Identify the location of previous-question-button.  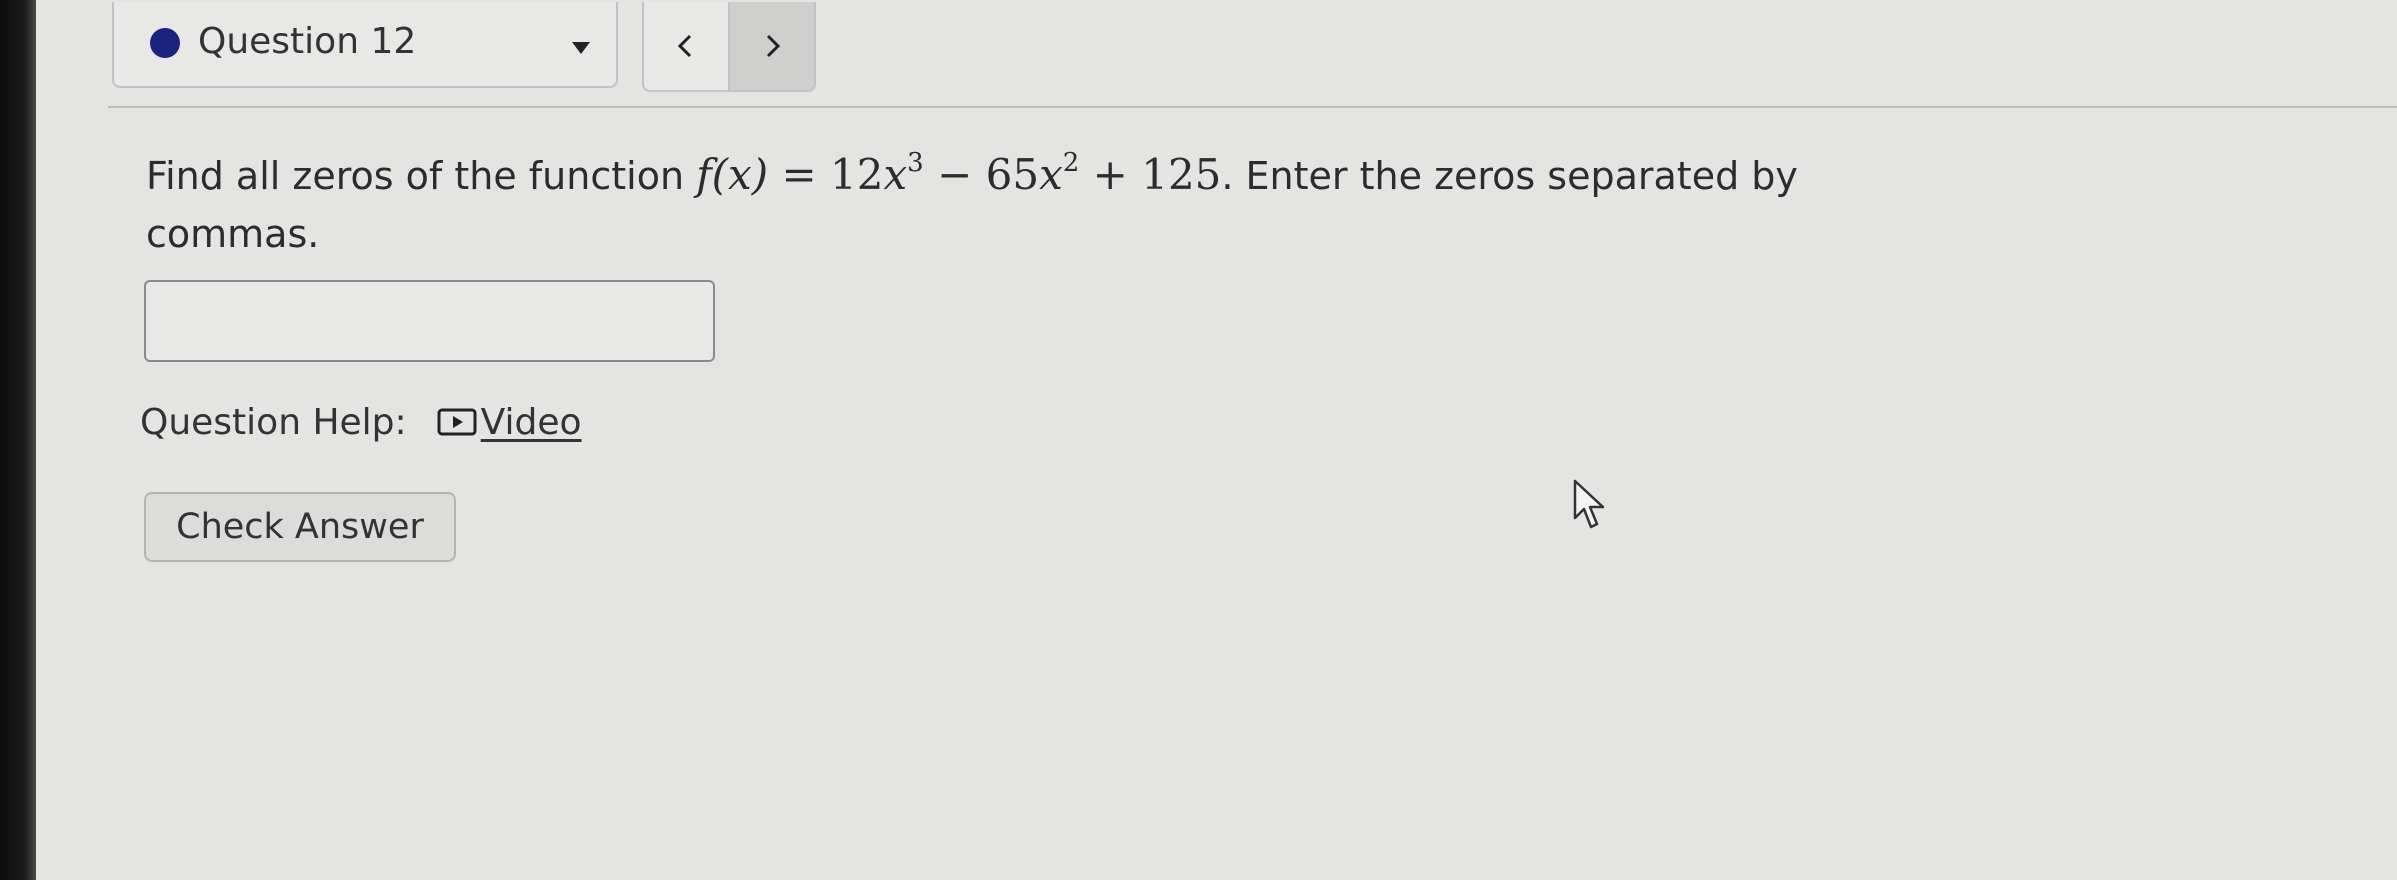
(685, 47).